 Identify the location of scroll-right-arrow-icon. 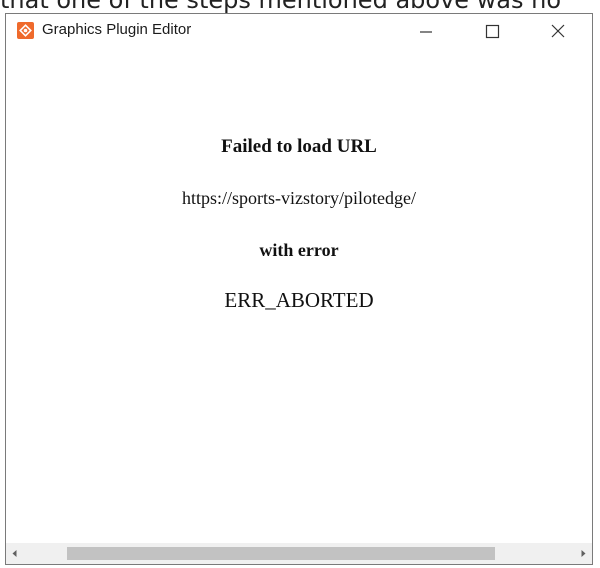
(583, 553).